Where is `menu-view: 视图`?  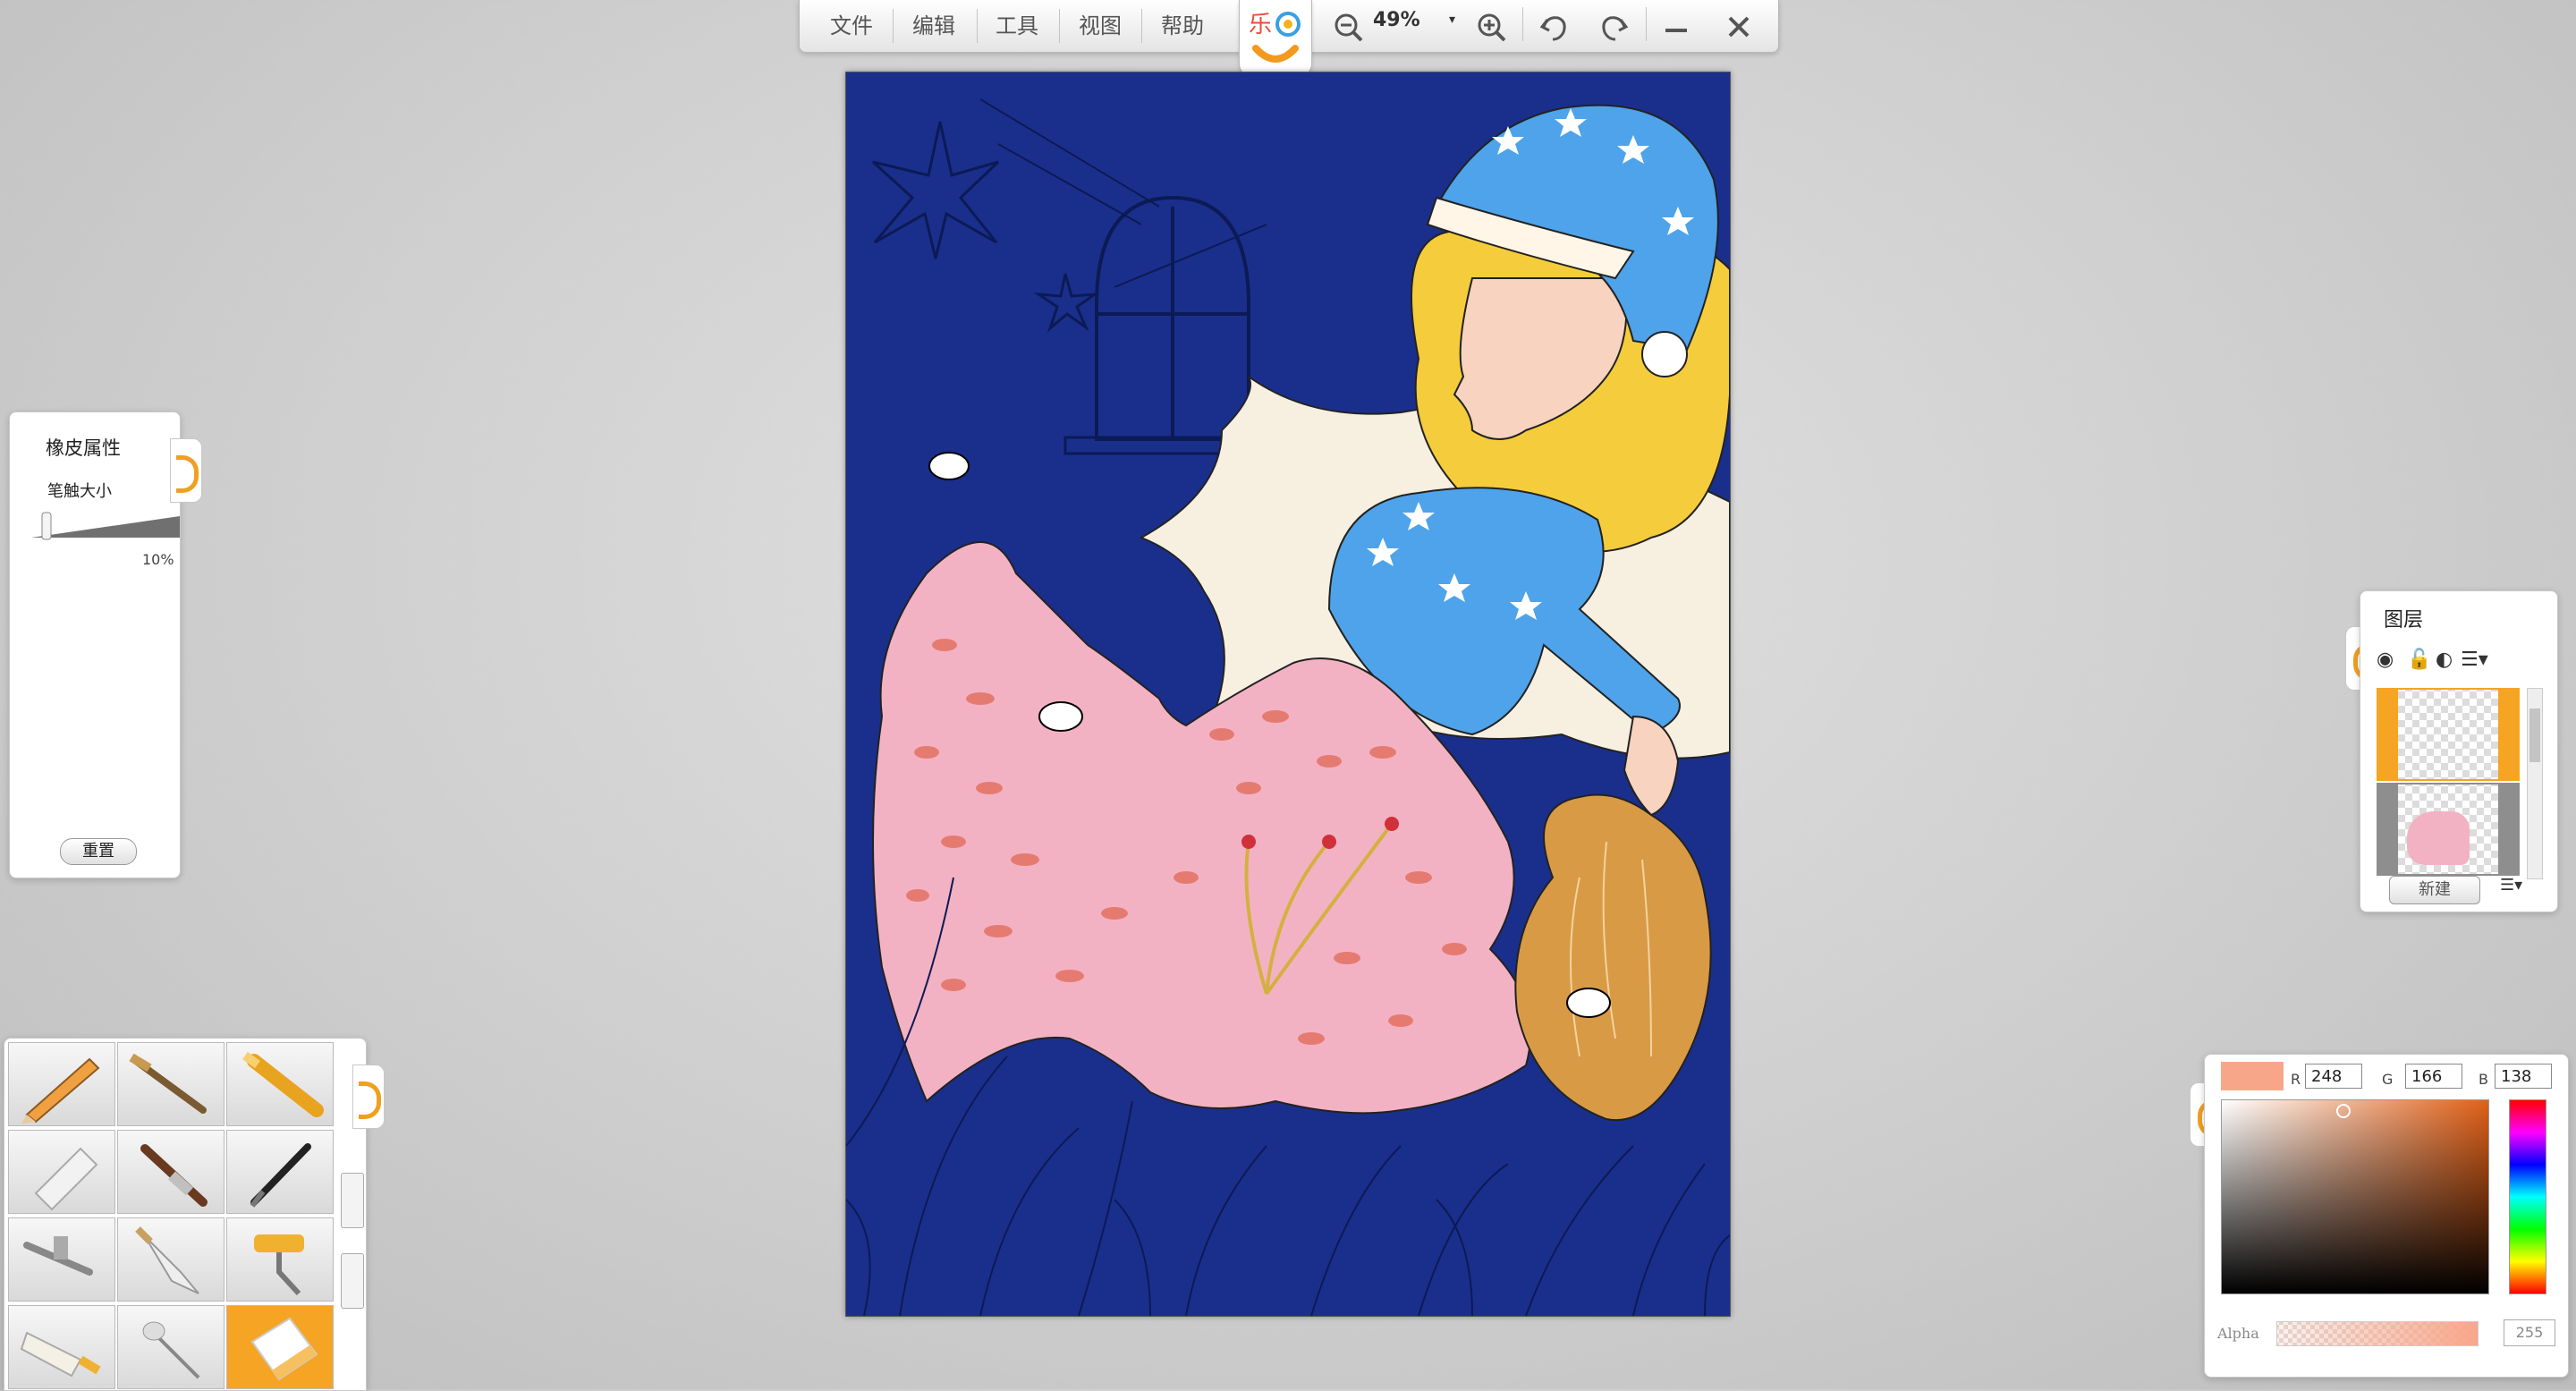
menu-view: 视图 is located at coordinates (1100, 26).